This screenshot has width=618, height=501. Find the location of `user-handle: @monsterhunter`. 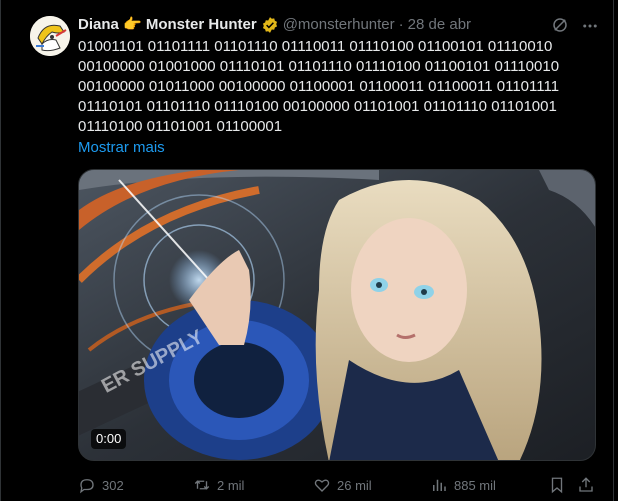

user-handle: @monsterhunter is located at coordinates (339, 25).